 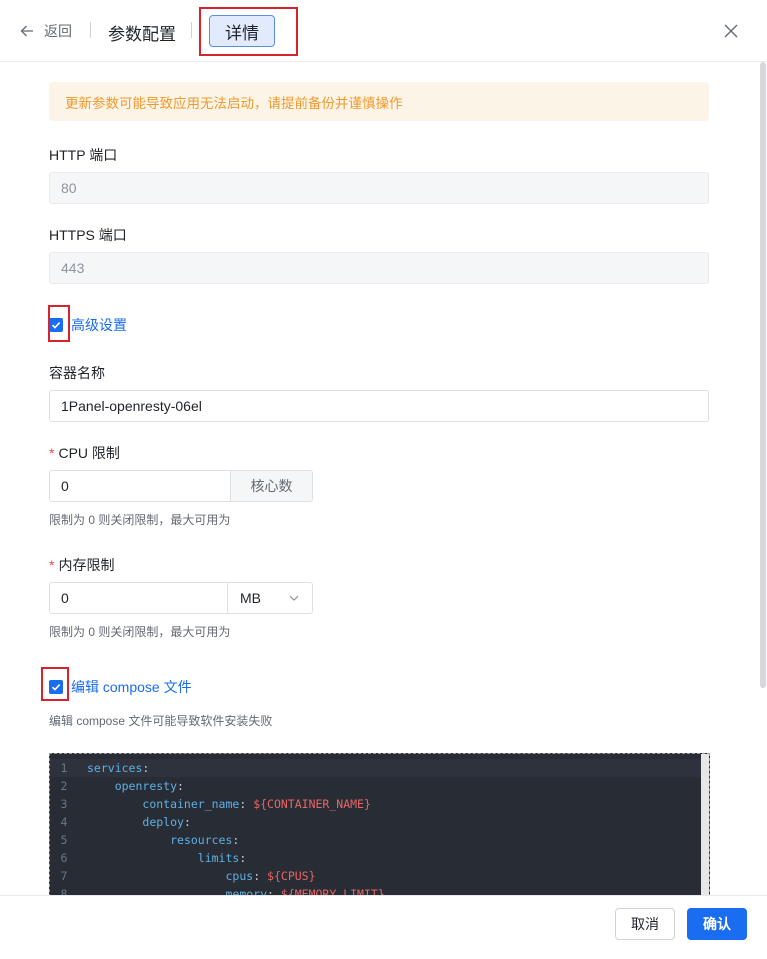 What do you see at coordinates (379, 406) in the screenshot?
I see `container-name-input: 1Panel-openresty-06el` at bounding box center [379, 406].